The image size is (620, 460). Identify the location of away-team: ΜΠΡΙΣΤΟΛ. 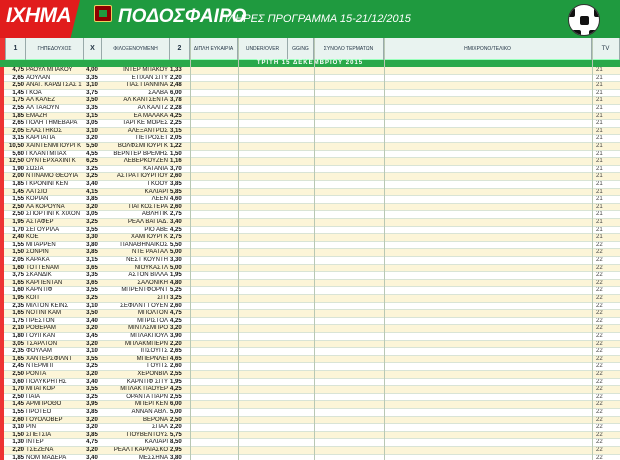
(152, 320).